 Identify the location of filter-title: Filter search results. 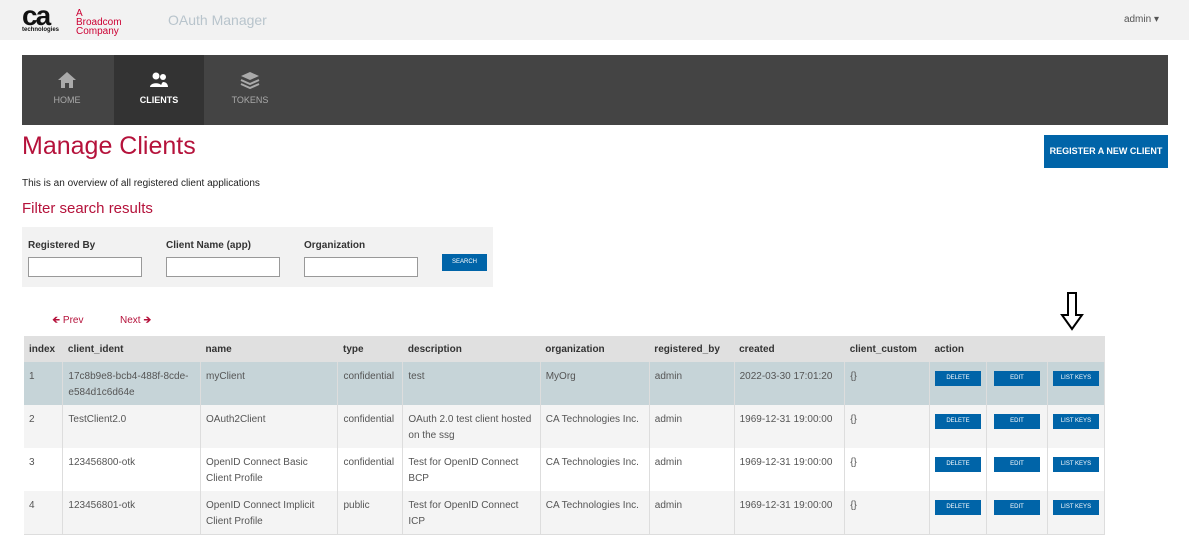
(87, 208).